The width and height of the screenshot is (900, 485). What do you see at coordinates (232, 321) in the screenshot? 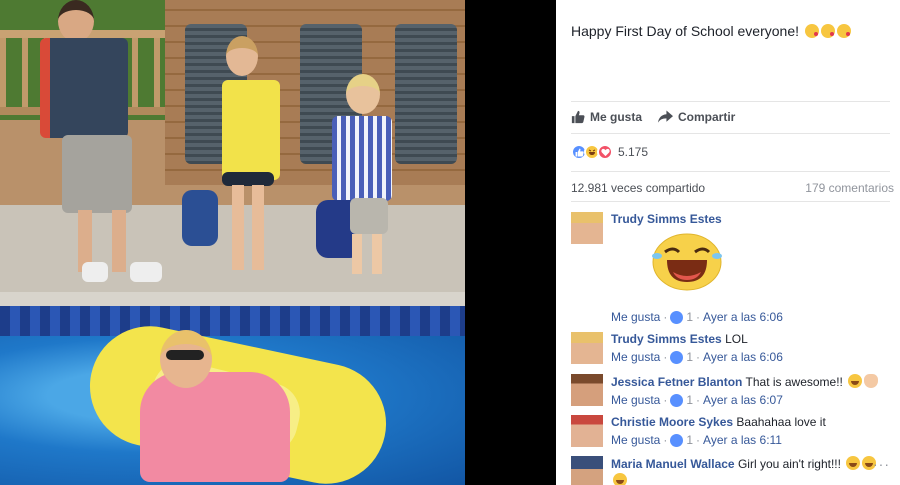
I see `pool-tile` at bounding box center [232, 321].